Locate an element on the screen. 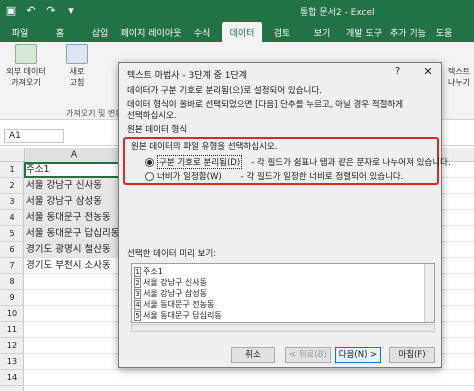 The image size is (474, 391). radio-unselected-icon is located at coordinates (149, 176).